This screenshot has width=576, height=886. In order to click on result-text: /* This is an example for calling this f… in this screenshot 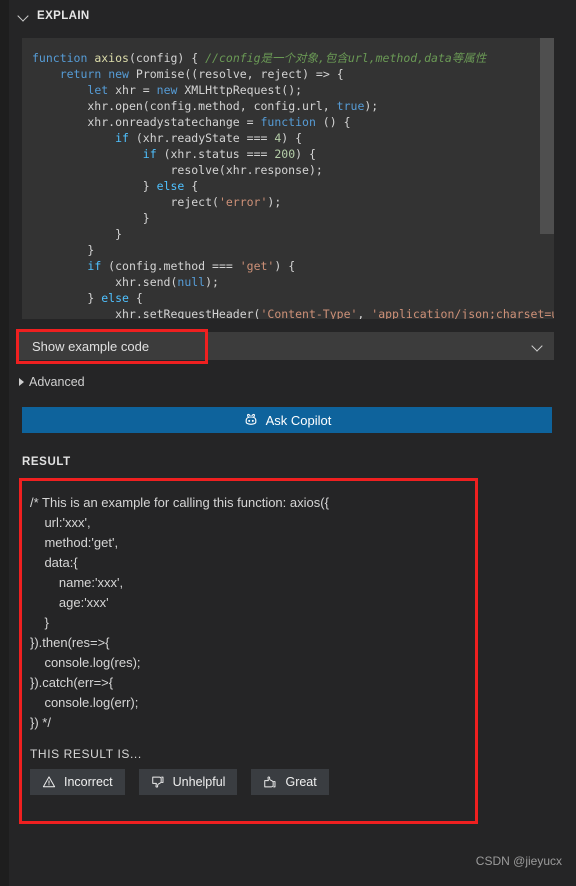, I will do `click(179, 612)`.